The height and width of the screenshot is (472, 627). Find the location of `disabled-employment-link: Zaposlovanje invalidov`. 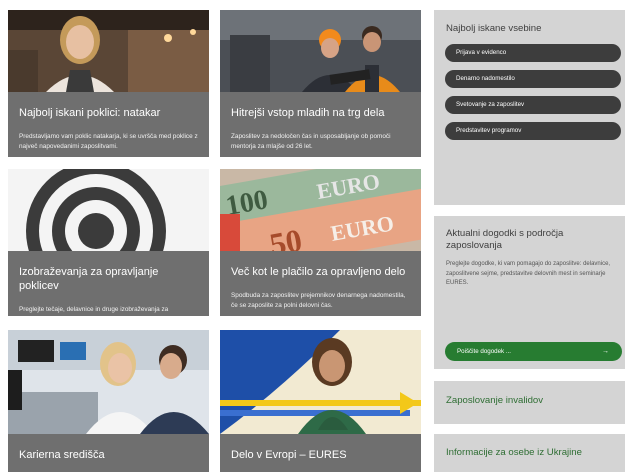

disabled-employment-link: Zaposlovanje invalidov is located at coordinates (529, 401).